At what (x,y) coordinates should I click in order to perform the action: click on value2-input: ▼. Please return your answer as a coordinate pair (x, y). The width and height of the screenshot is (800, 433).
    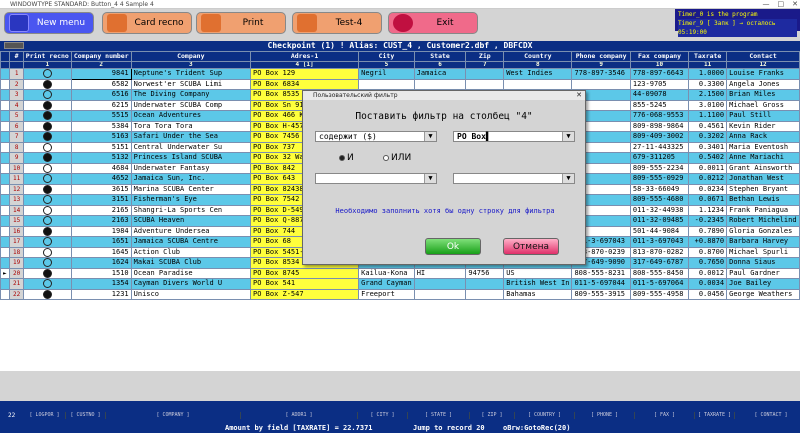
    Looking at the image, I should click on (514, 178).